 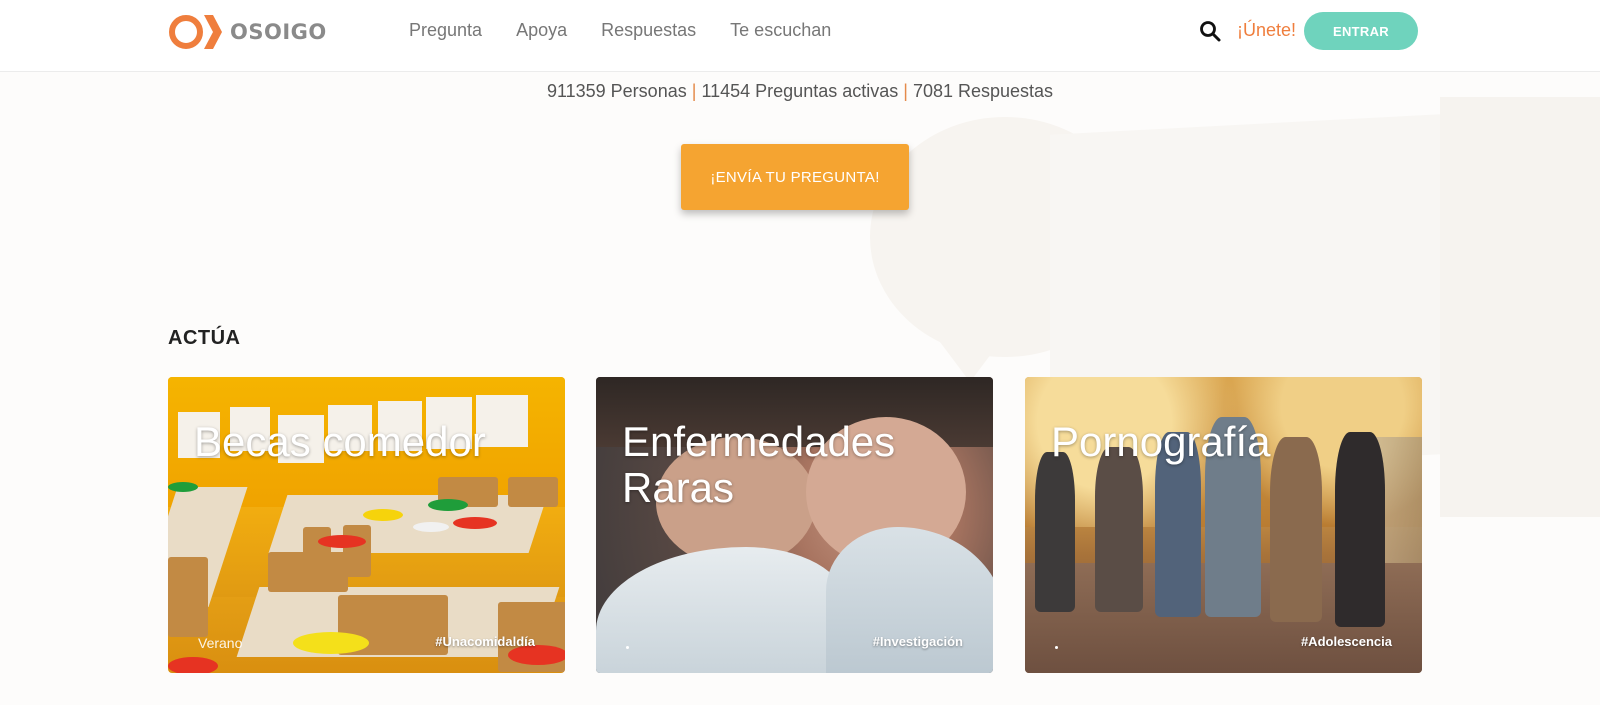 I want to click on card-title: Becas comedor, so click(x=340, y=441).